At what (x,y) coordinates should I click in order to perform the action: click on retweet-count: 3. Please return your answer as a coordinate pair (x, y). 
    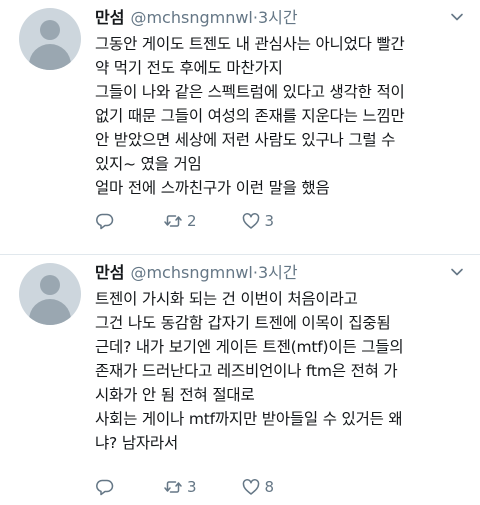
    Looking at the image, I should click on (192, 487).